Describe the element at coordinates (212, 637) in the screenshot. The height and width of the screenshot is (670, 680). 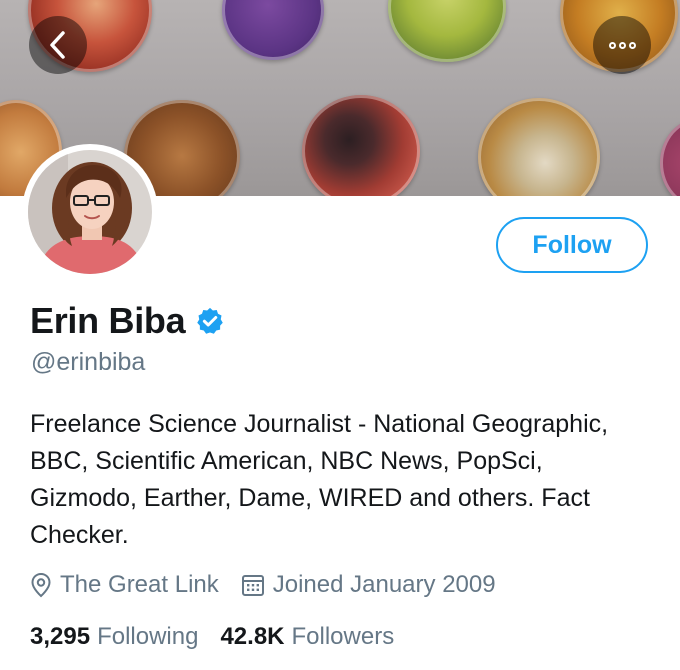
I see `profile-stats: 3,295 Following 42.8K Followers` at that location.